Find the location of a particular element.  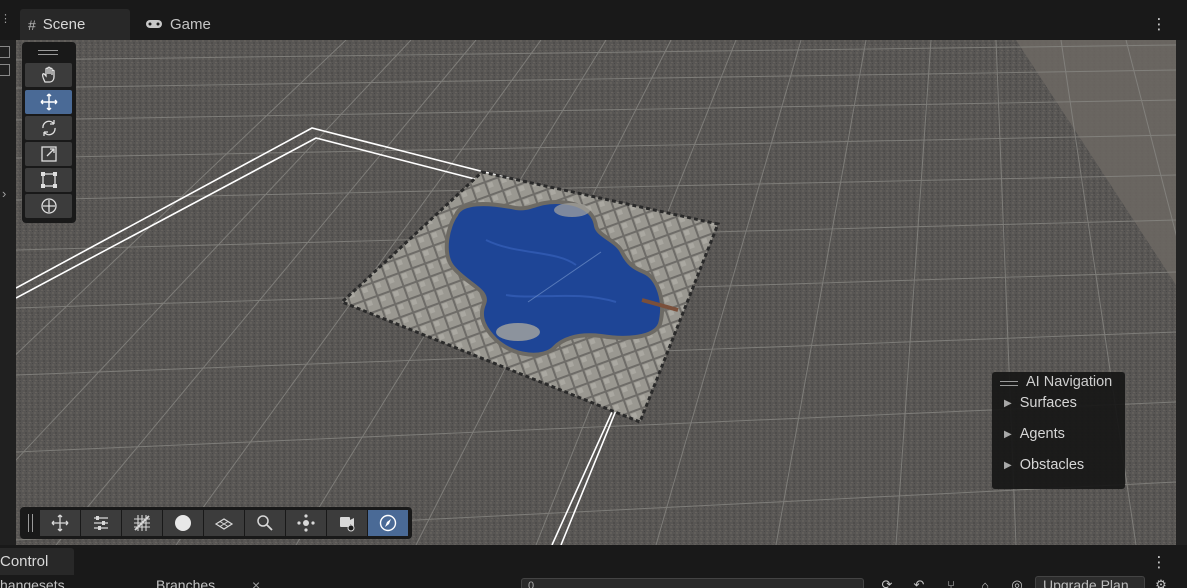

ai-nav-item-surfaces: ▶ Surfaces is located at coordinates (1040, 403).